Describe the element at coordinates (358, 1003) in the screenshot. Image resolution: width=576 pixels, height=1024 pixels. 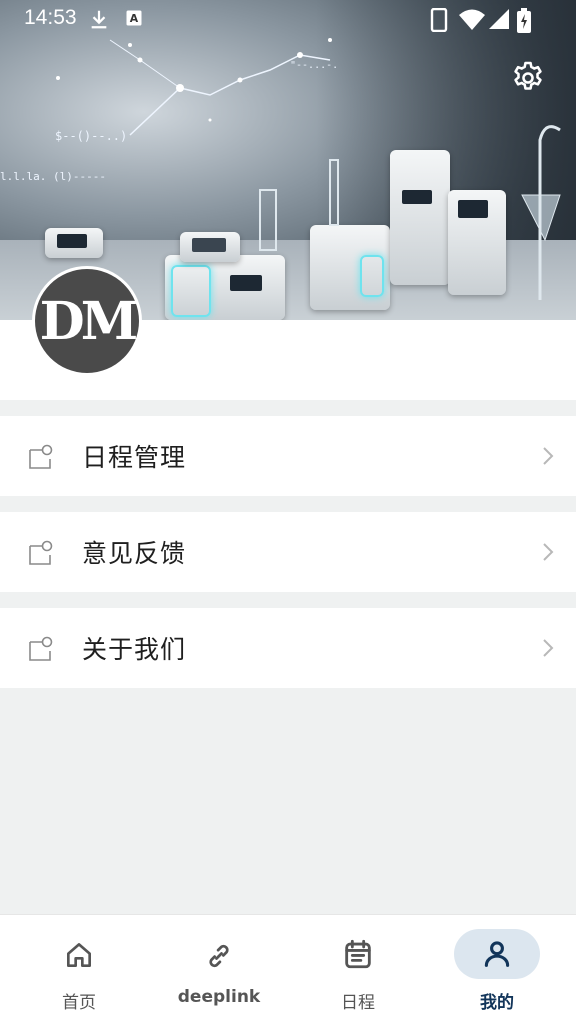
I see `nav-tab-label: 日程` at that location.